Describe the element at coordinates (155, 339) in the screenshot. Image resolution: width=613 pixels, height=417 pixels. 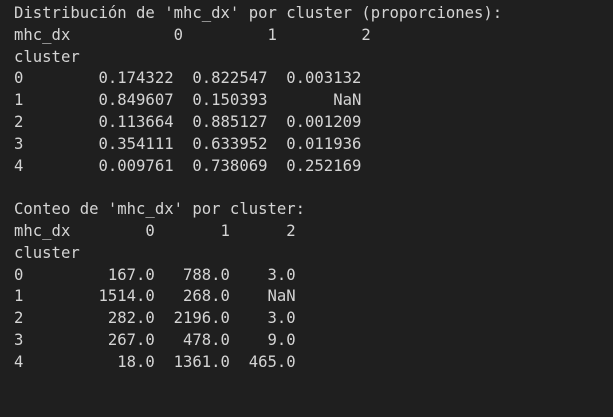
I see `counts-row-3: 3 267.0 478.0 9.0` at that location.